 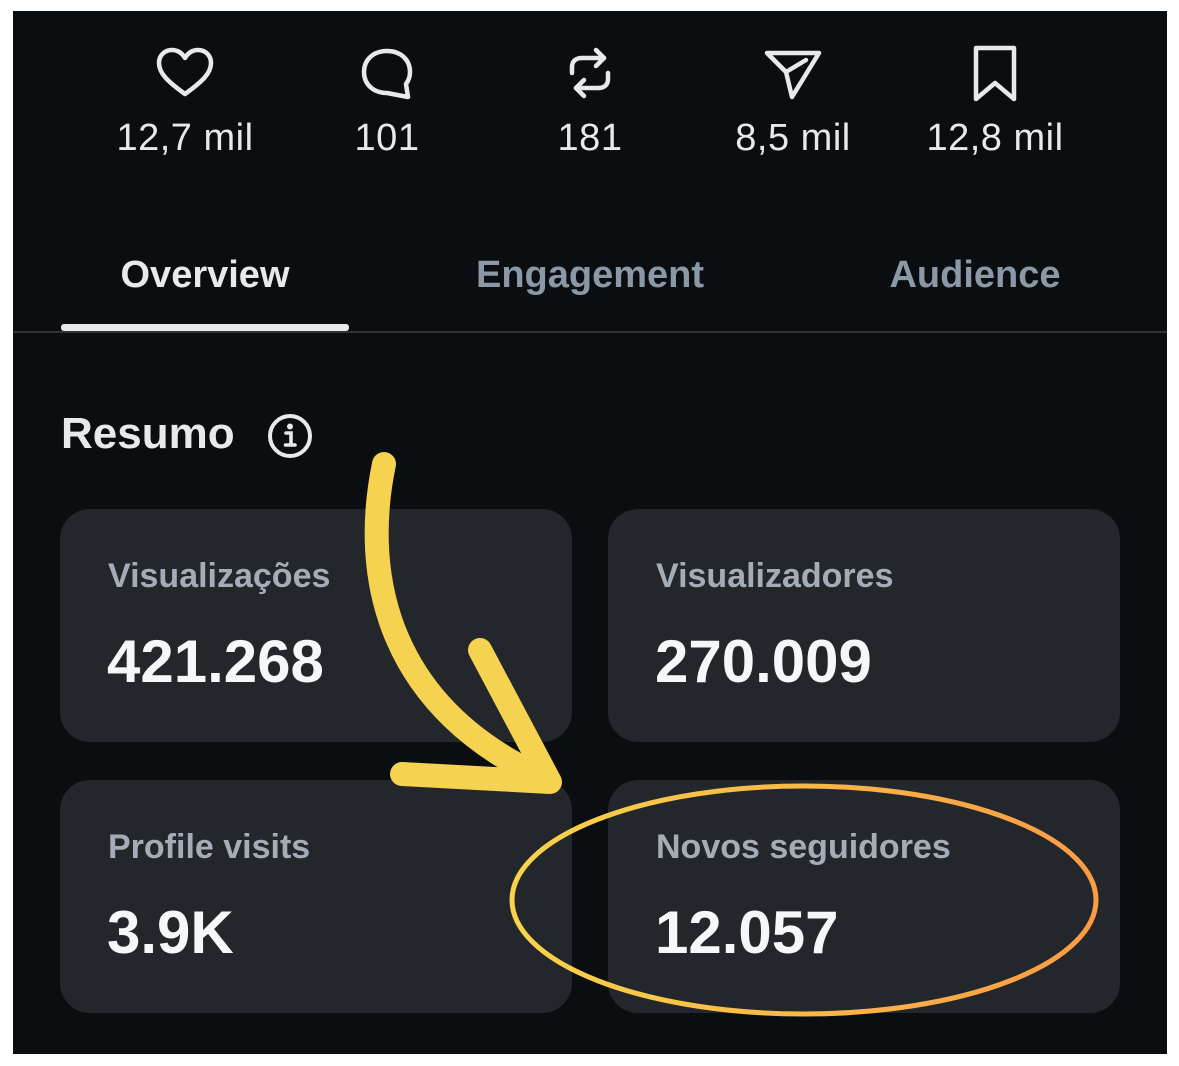 What do you see at coordinates (803, 847) in the screenshot?
I see `card-label: Novos seguidores` at bounding box center [803, 847].